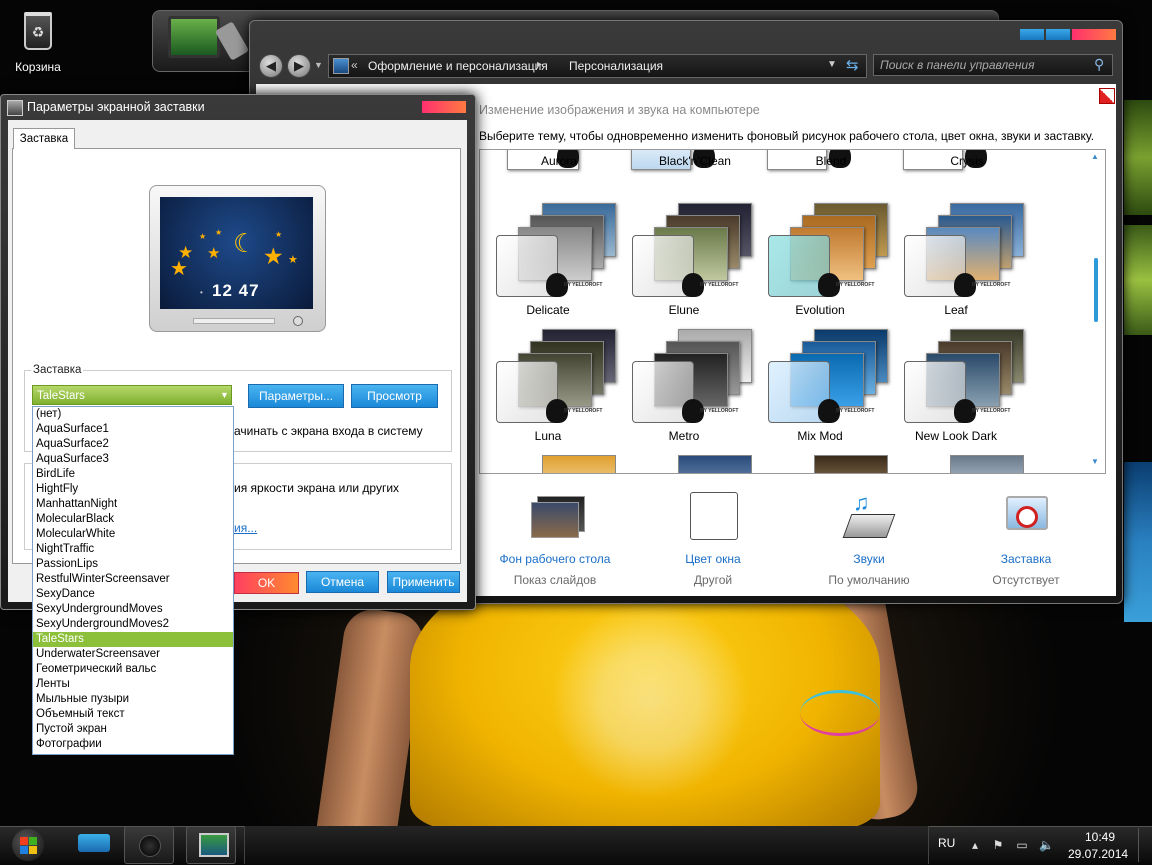 This screenshot has height=865, width=1152. What do you see at coordinates (133, 684) in the screenshot?
I see `screensaver-option: Ленты` at bounding box center [133, 684].